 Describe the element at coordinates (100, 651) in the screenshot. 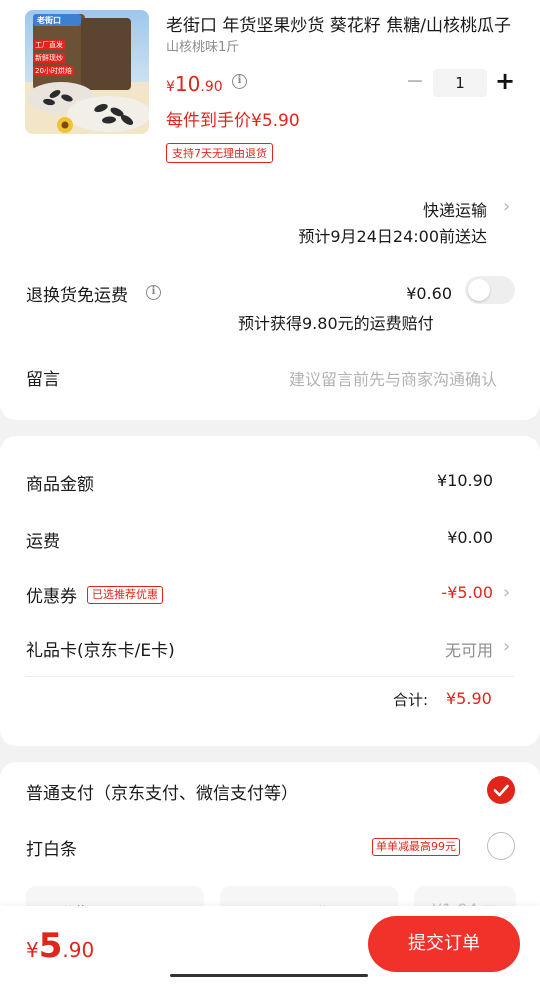

I see `giftcard-label: 礼品卡(京东卡/E卡)` at that location.